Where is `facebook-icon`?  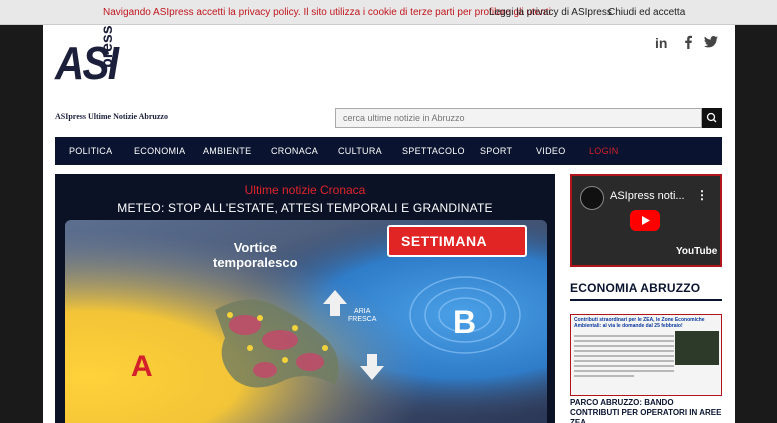
facebook-icon is located at coordinates (688, 43).